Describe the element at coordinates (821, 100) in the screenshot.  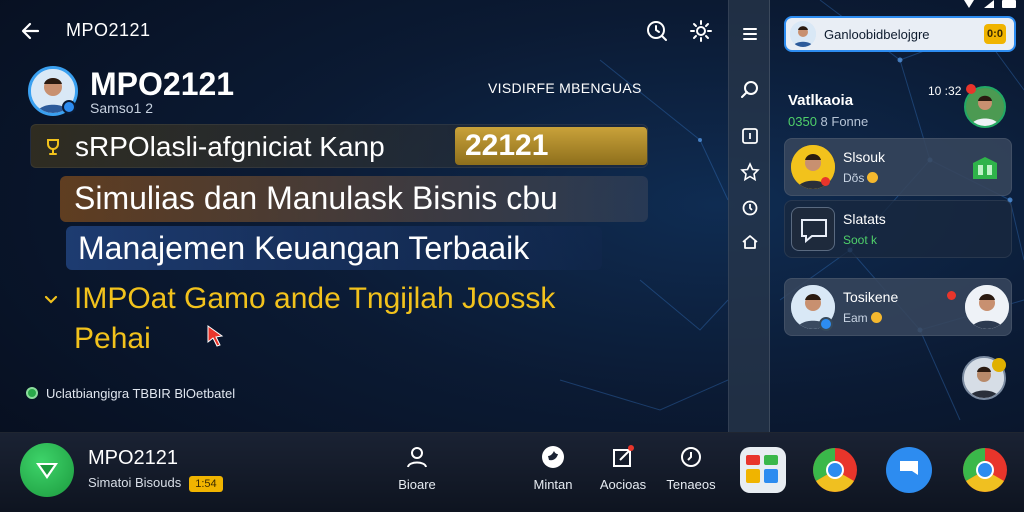
I see `contact-top-name: Vatlkaoia` at that location.